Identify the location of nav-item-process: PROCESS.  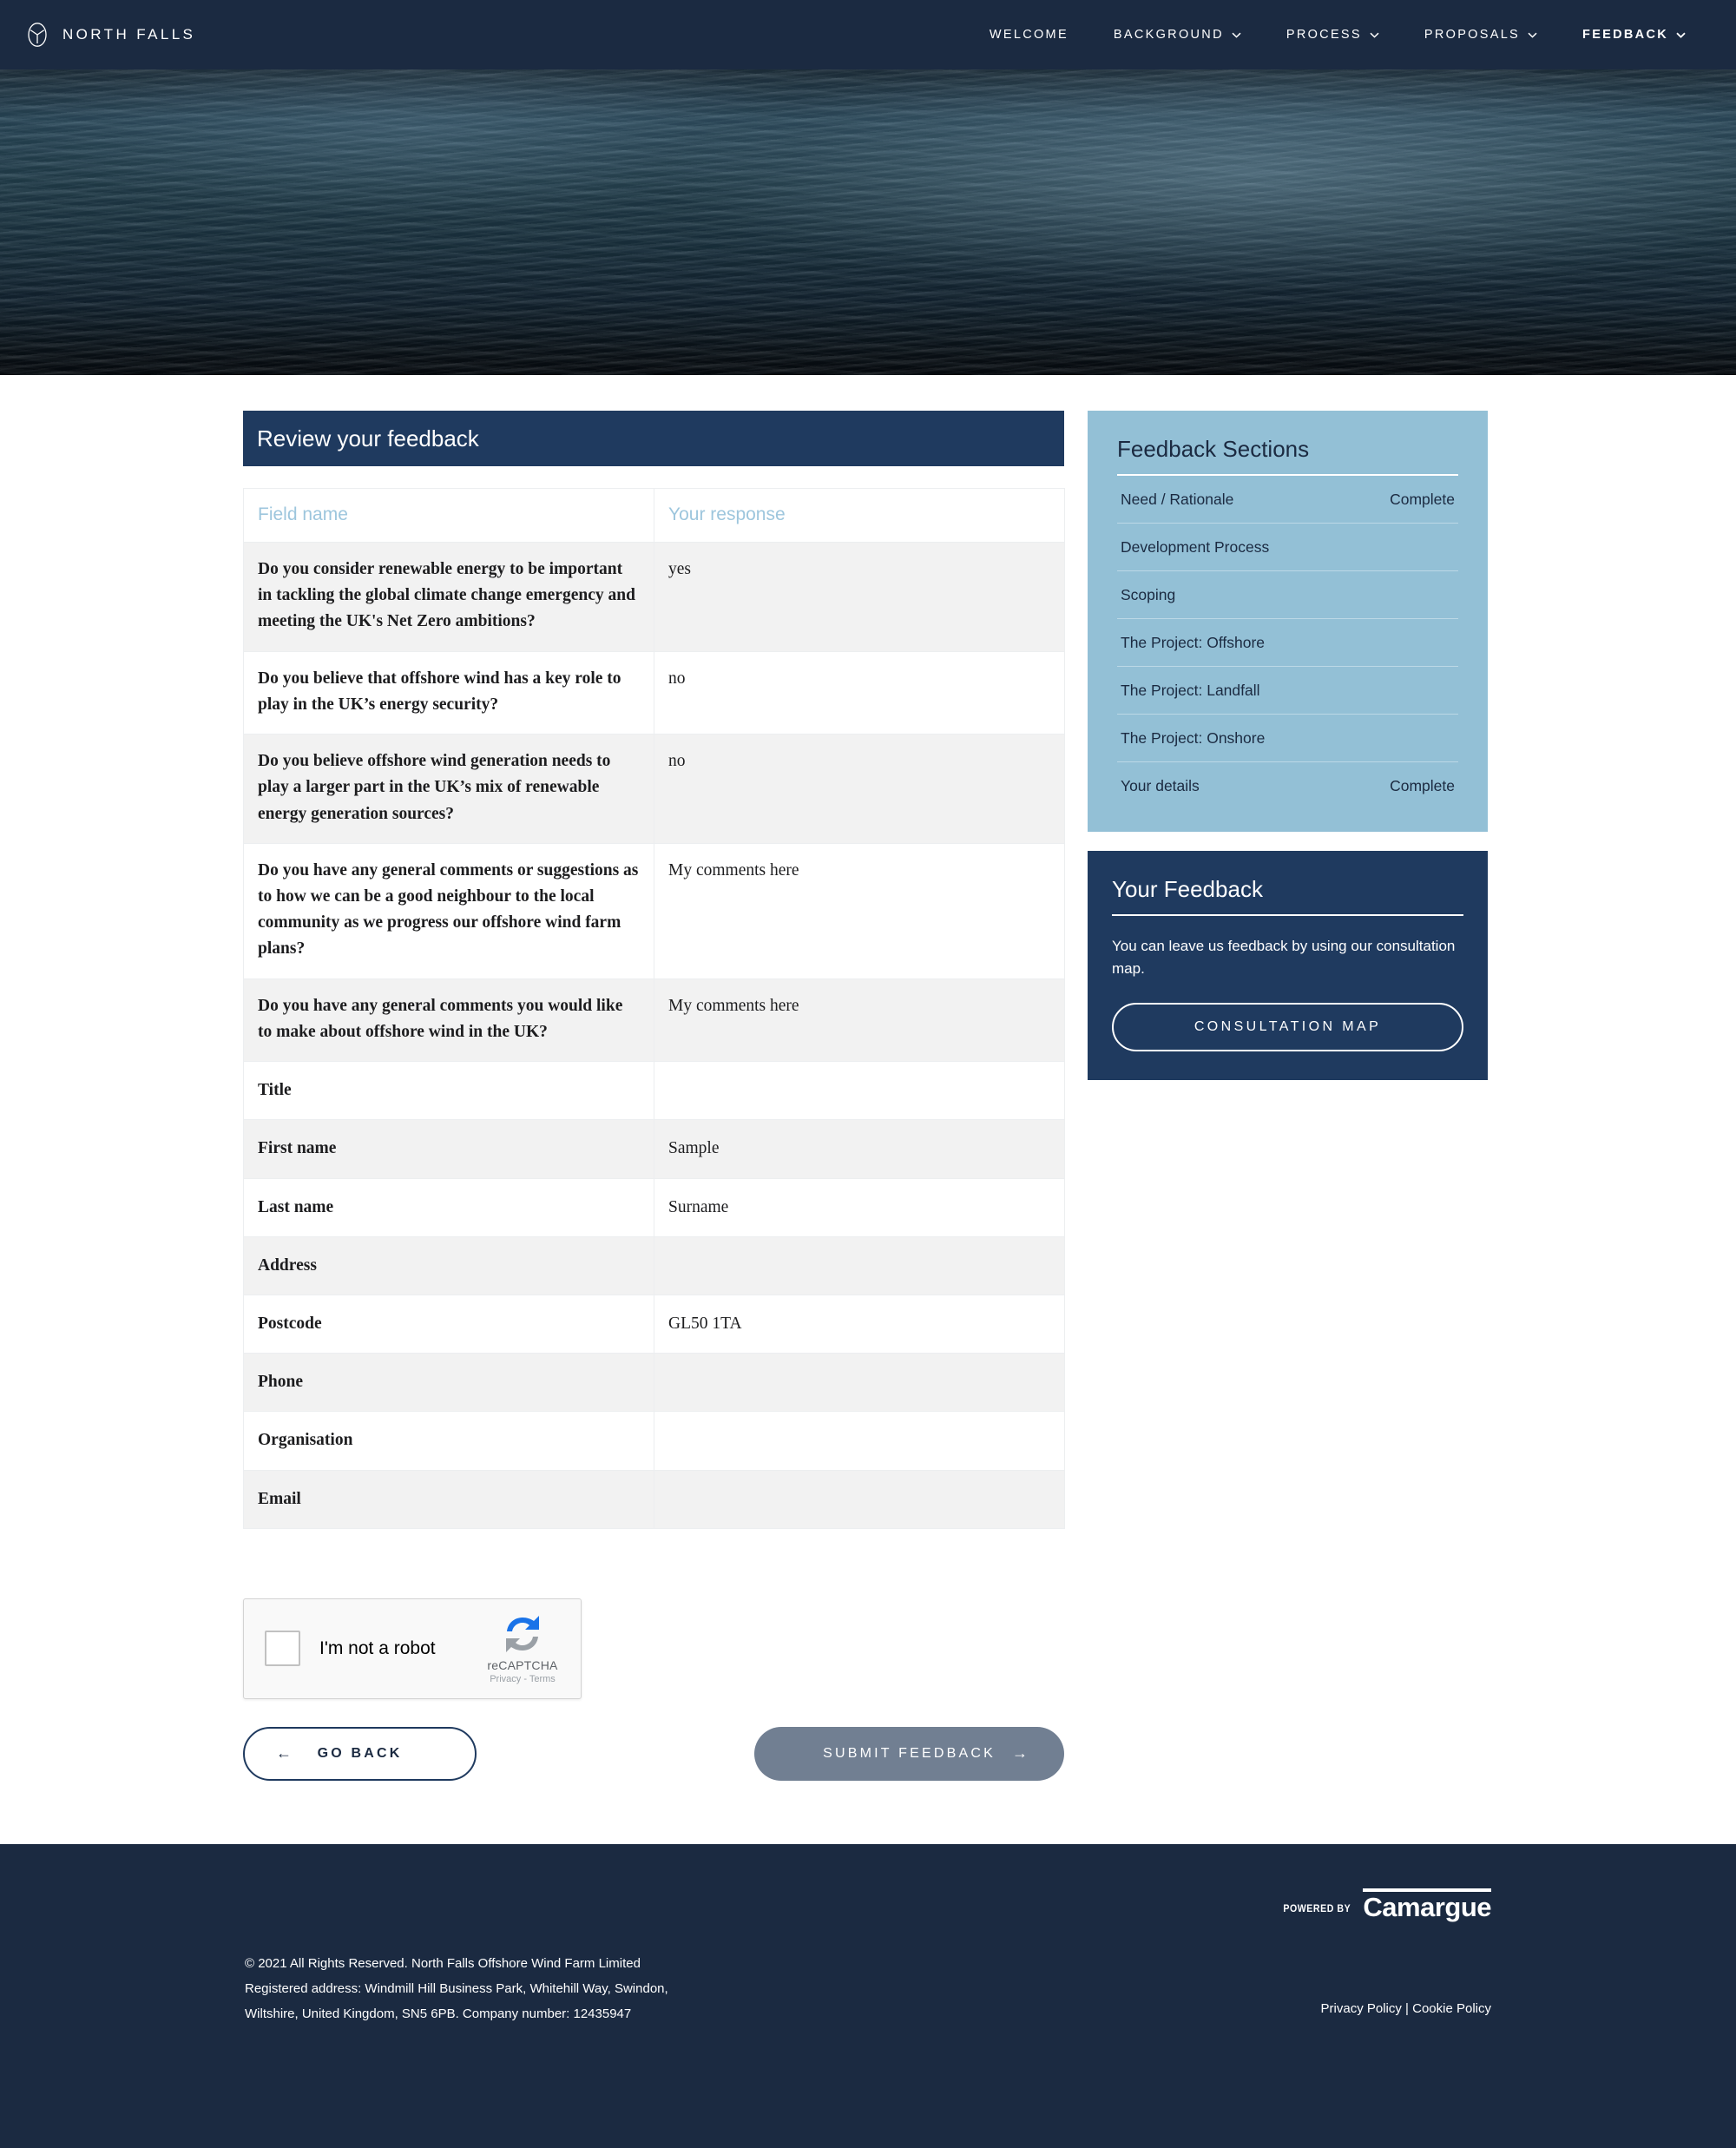
(1333, 35).